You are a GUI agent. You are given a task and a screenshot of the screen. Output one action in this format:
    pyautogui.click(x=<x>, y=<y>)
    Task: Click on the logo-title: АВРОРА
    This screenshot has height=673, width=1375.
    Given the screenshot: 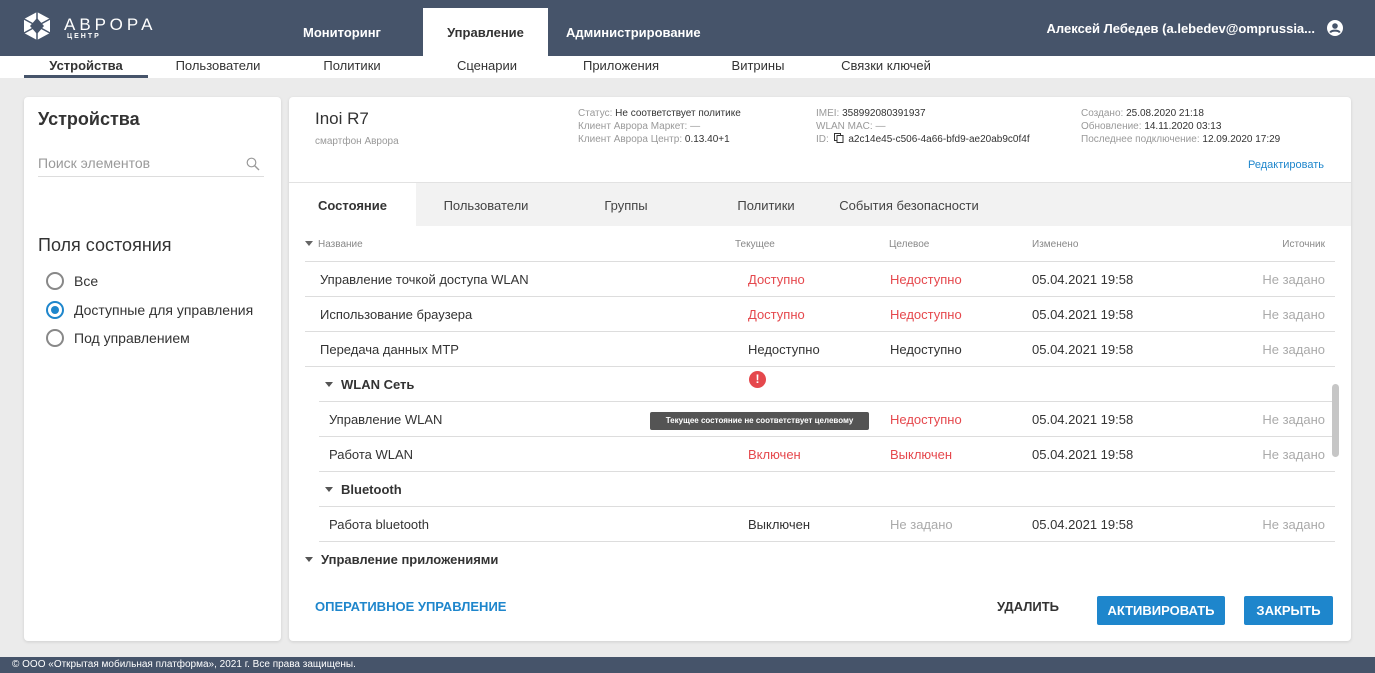 What is the action you would take?
    pyautogui.click(x=110, y=24)
    